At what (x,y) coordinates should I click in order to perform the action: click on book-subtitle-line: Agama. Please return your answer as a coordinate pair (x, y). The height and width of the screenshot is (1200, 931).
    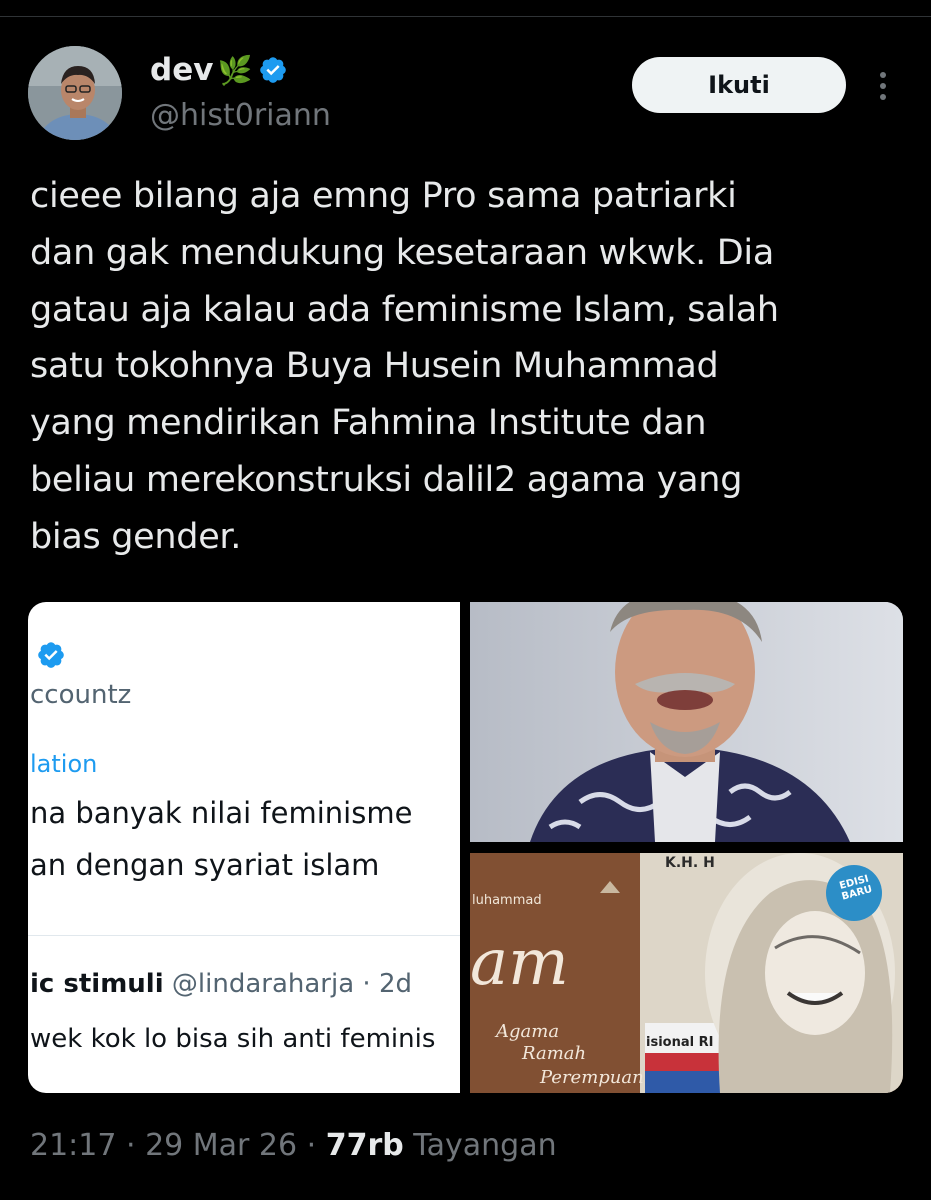
    Looking at the image, I should click on (528, 1031).